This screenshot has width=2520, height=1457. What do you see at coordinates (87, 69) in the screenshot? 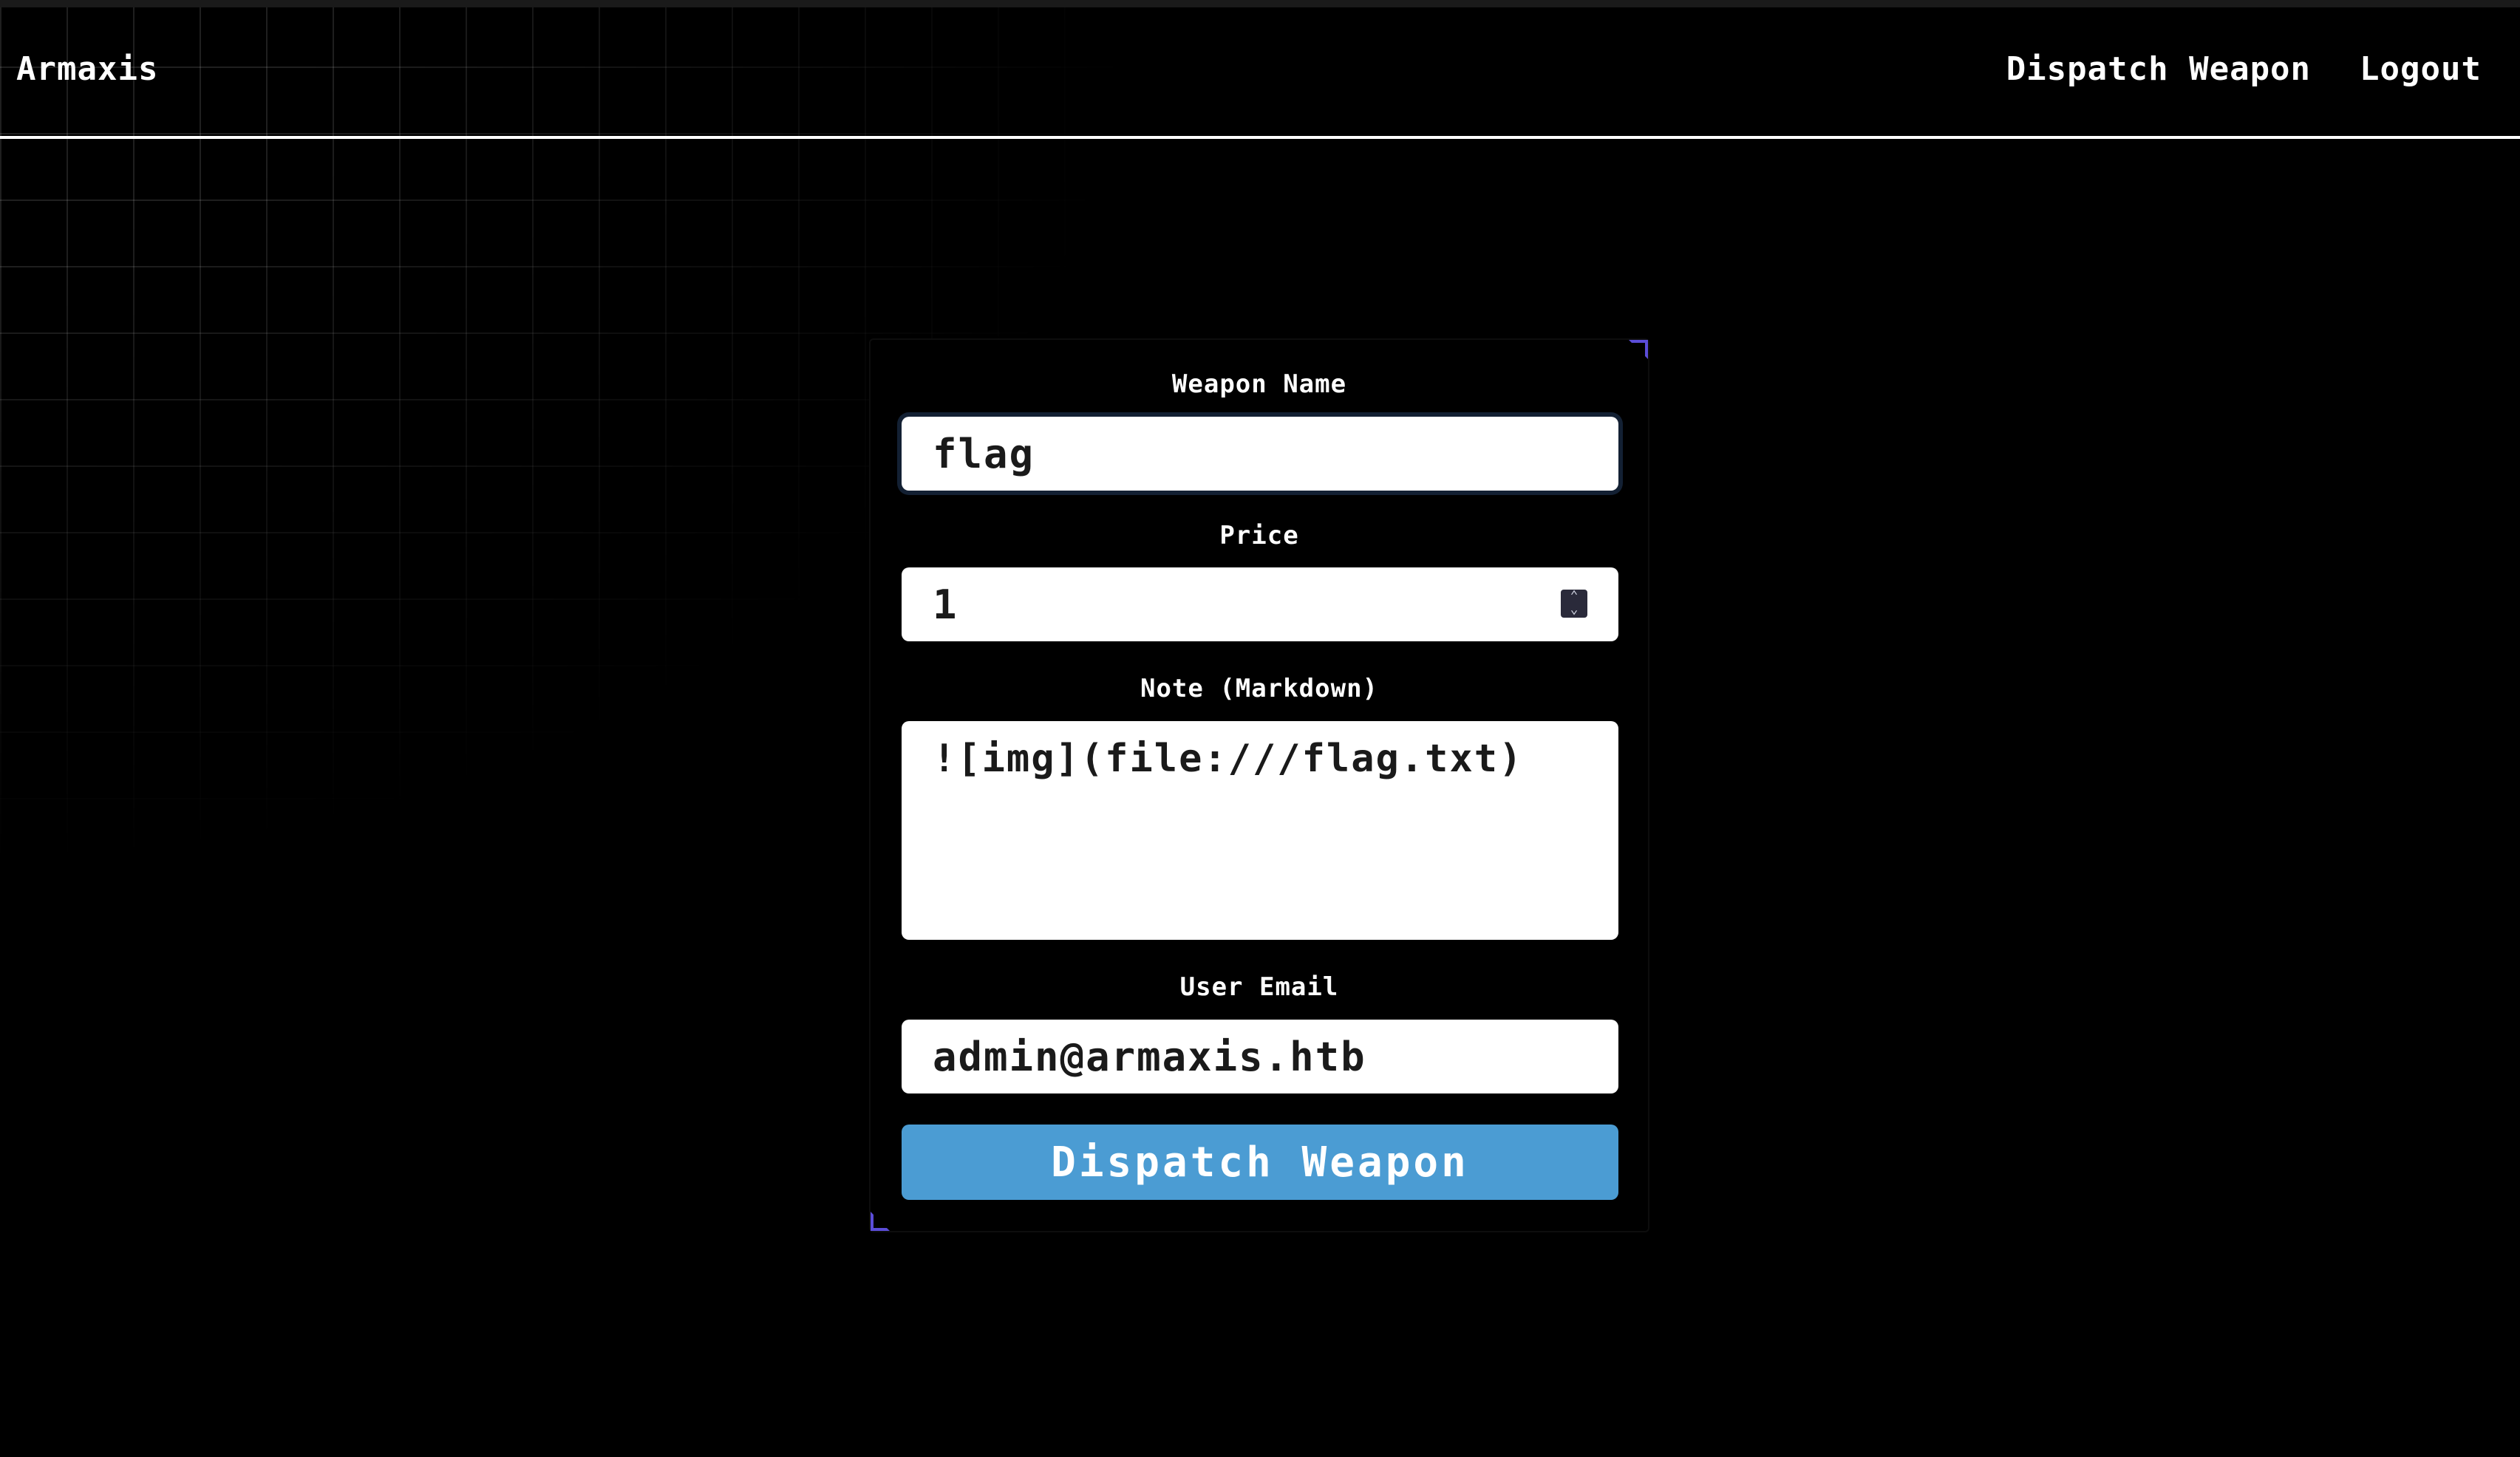
I see `brand-logo-text: Armaxis` at bounding box center [87, 69].